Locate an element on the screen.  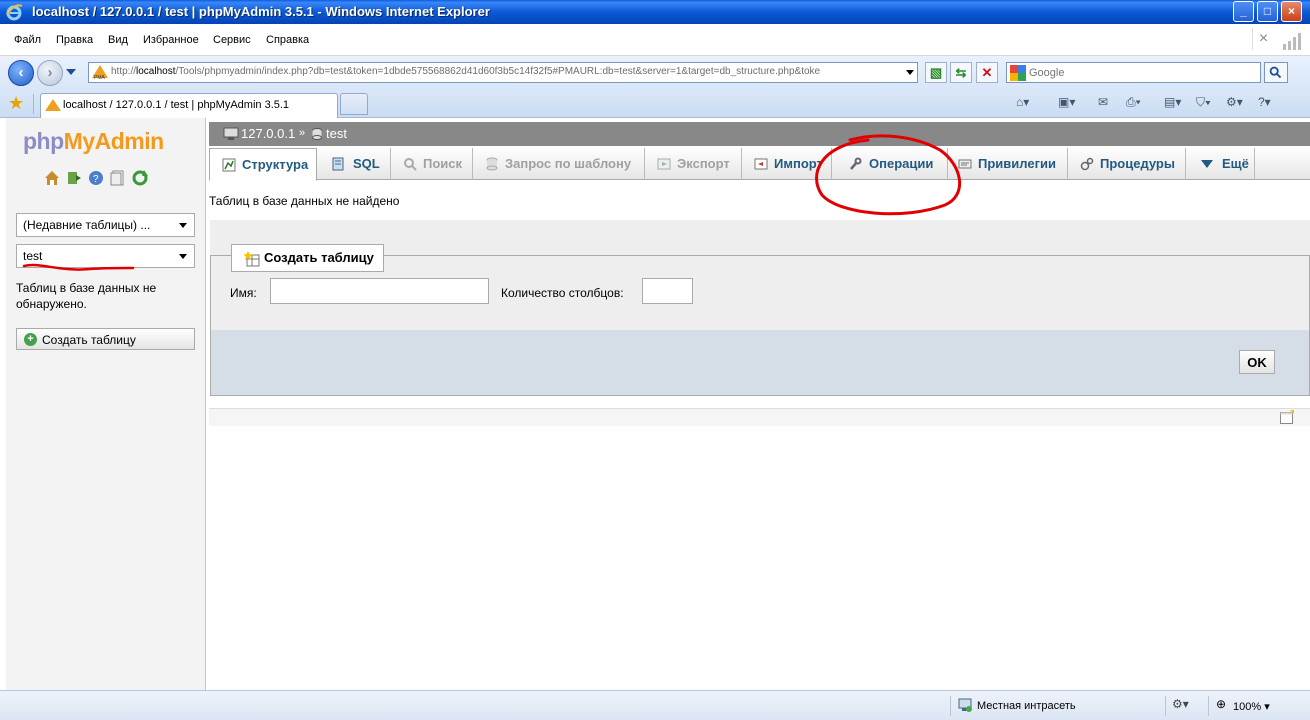
breadcrumb: 127.0.0.1 » test is located at coordinates (759, 134).